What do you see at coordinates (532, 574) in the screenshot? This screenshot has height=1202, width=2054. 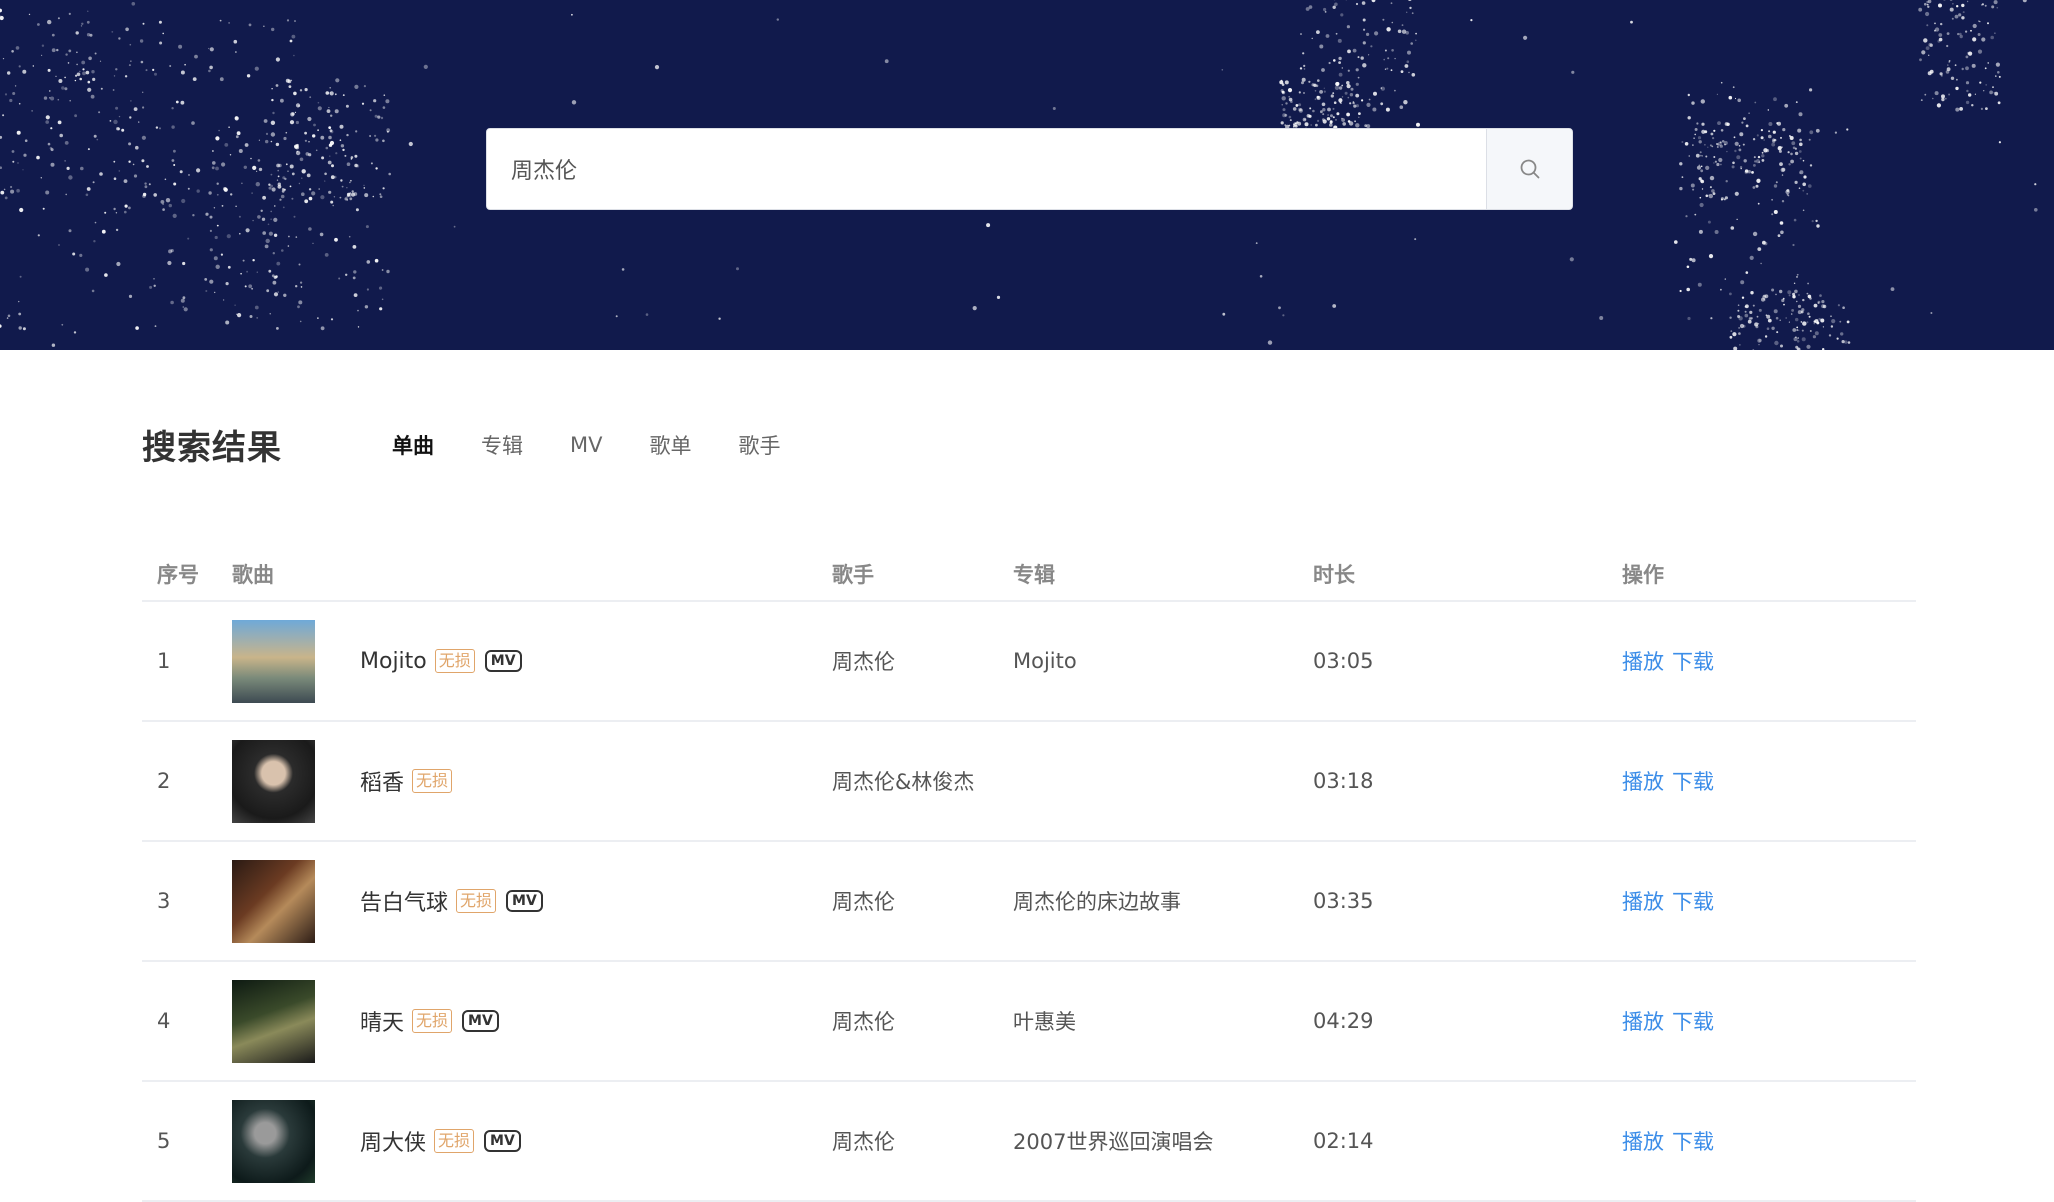 I see `header-song: 歌曲` at bounding box center [532, 574].